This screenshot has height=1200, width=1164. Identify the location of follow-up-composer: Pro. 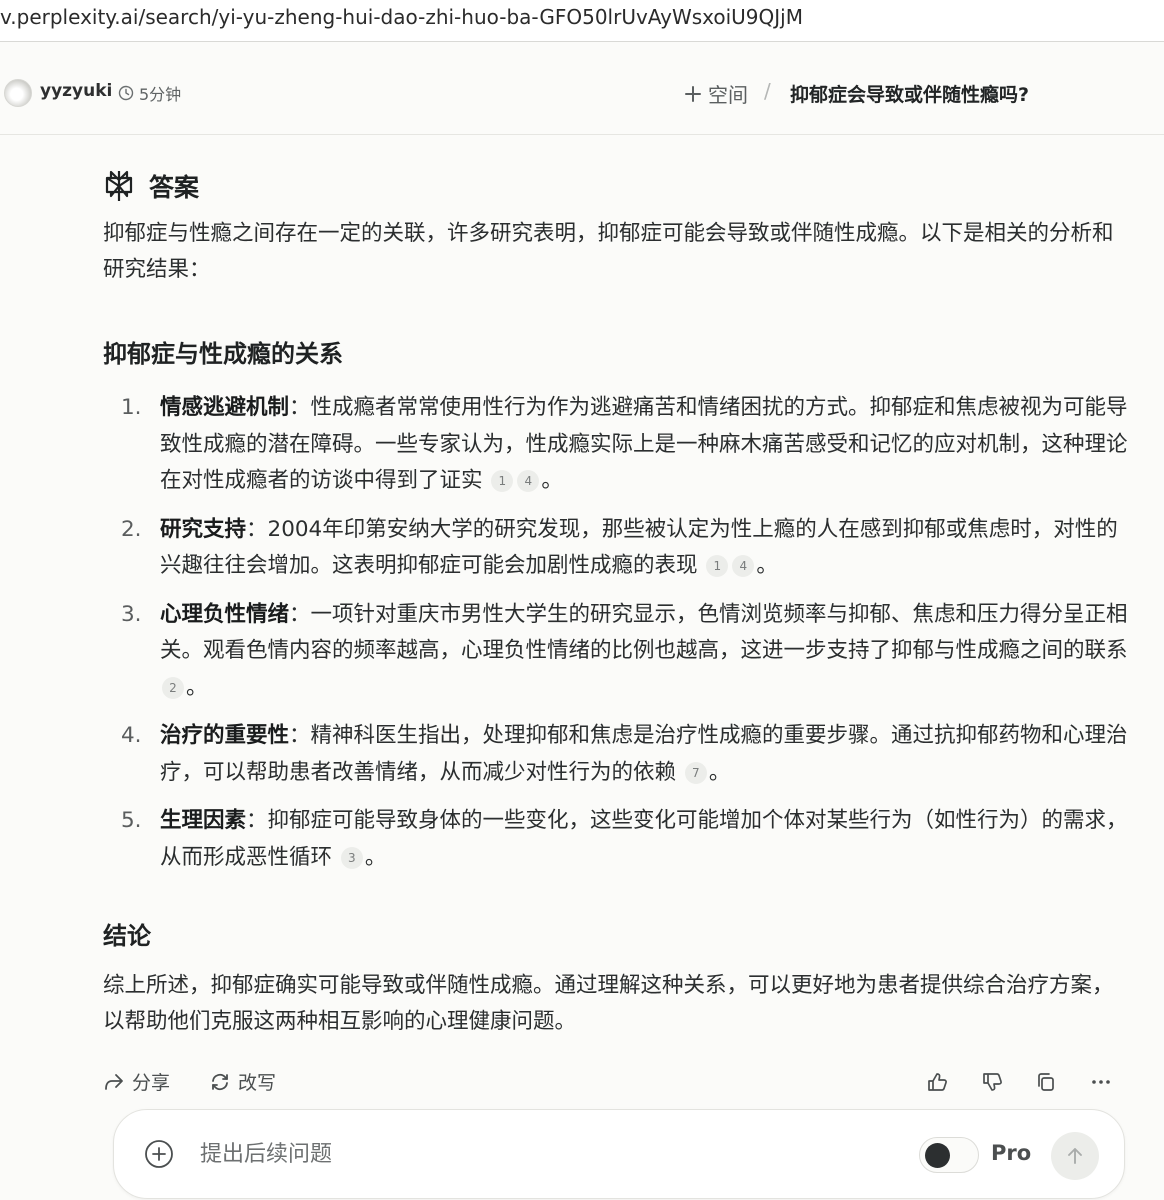
(619, 1154).